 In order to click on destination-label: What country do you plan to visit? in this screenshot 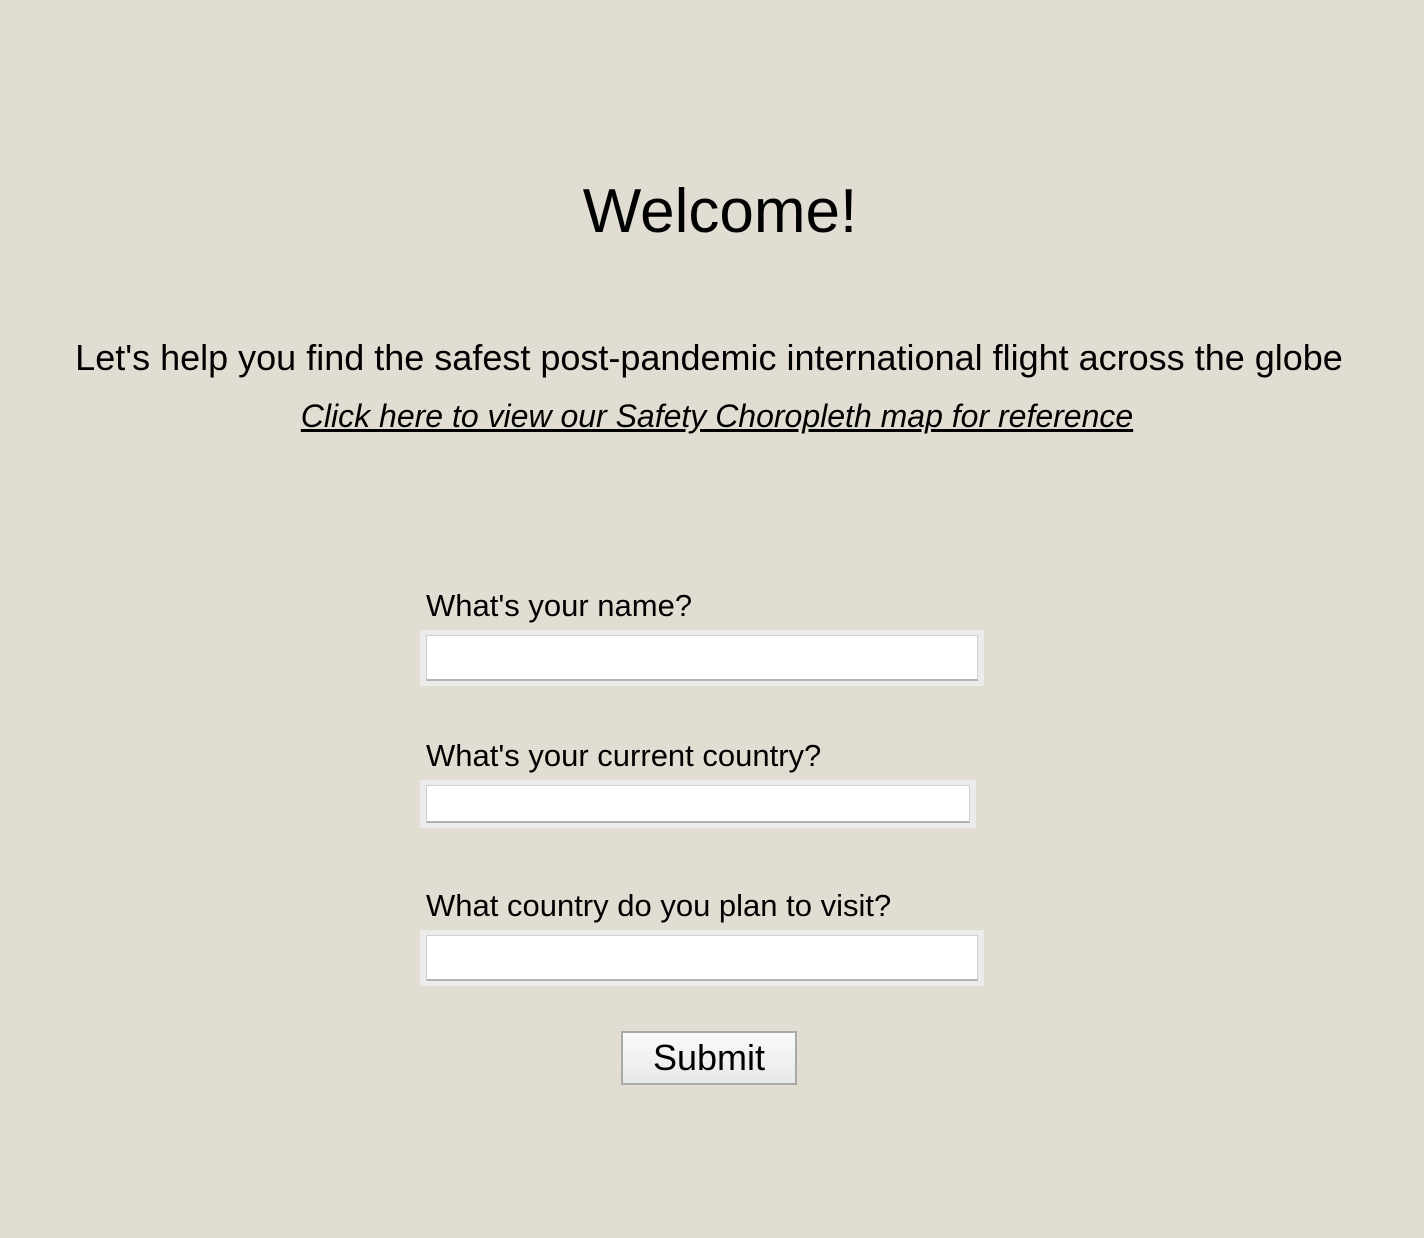, I will do `click(659, 905)`.